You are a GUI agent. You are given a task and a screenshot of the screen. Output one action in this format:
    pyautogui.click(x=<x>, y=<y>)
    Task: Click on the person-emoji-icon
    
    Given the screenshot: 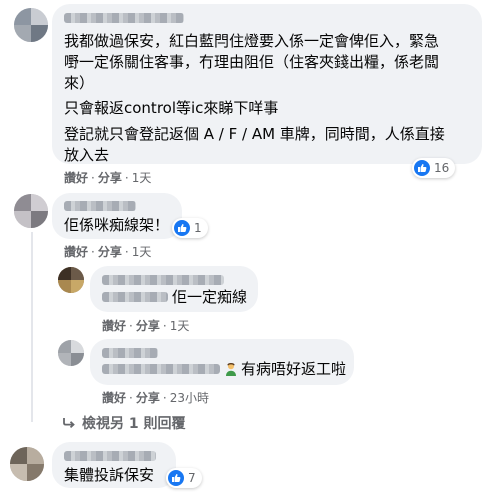 What is the action you would take?
    pyautogui.click(x=231, y=368)
    